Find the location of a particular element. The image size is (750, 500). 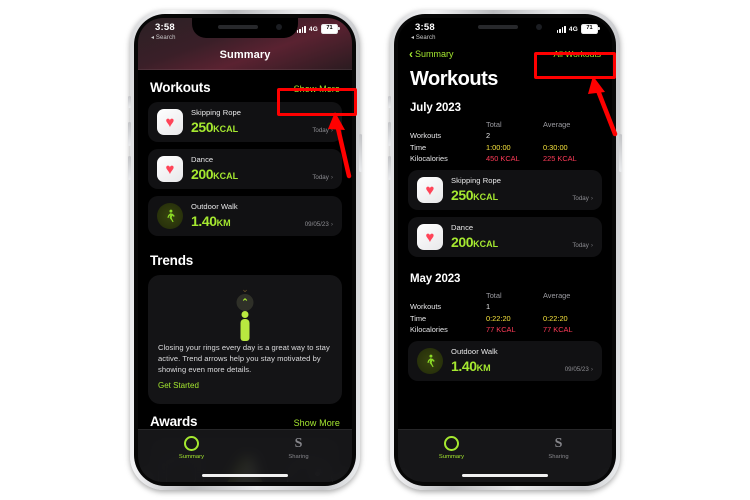

battery-icon: 71 is located at coordinates (330, 29).